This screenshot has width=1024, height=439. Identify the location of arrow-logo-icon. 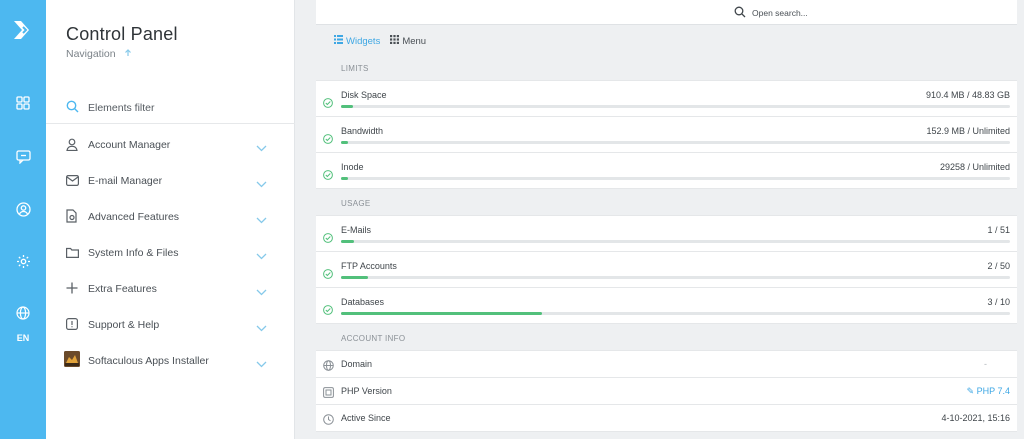
(23, 30).